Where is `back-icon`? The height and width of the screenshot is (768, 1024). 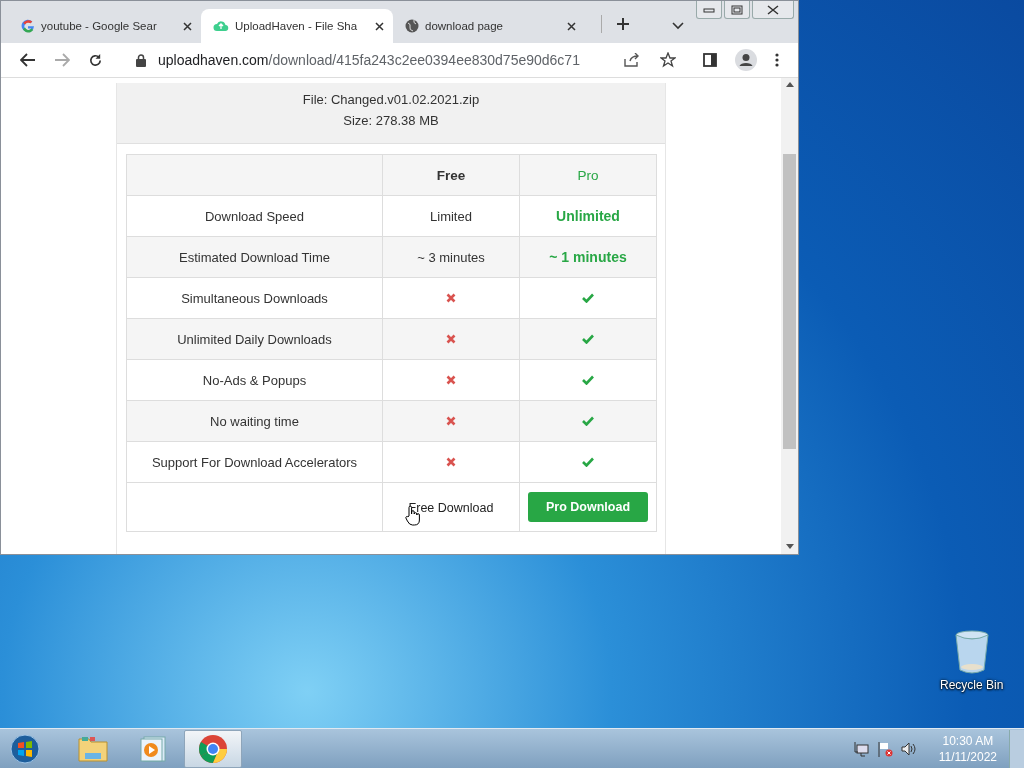
back-icon is located at coordinates (28, 60).